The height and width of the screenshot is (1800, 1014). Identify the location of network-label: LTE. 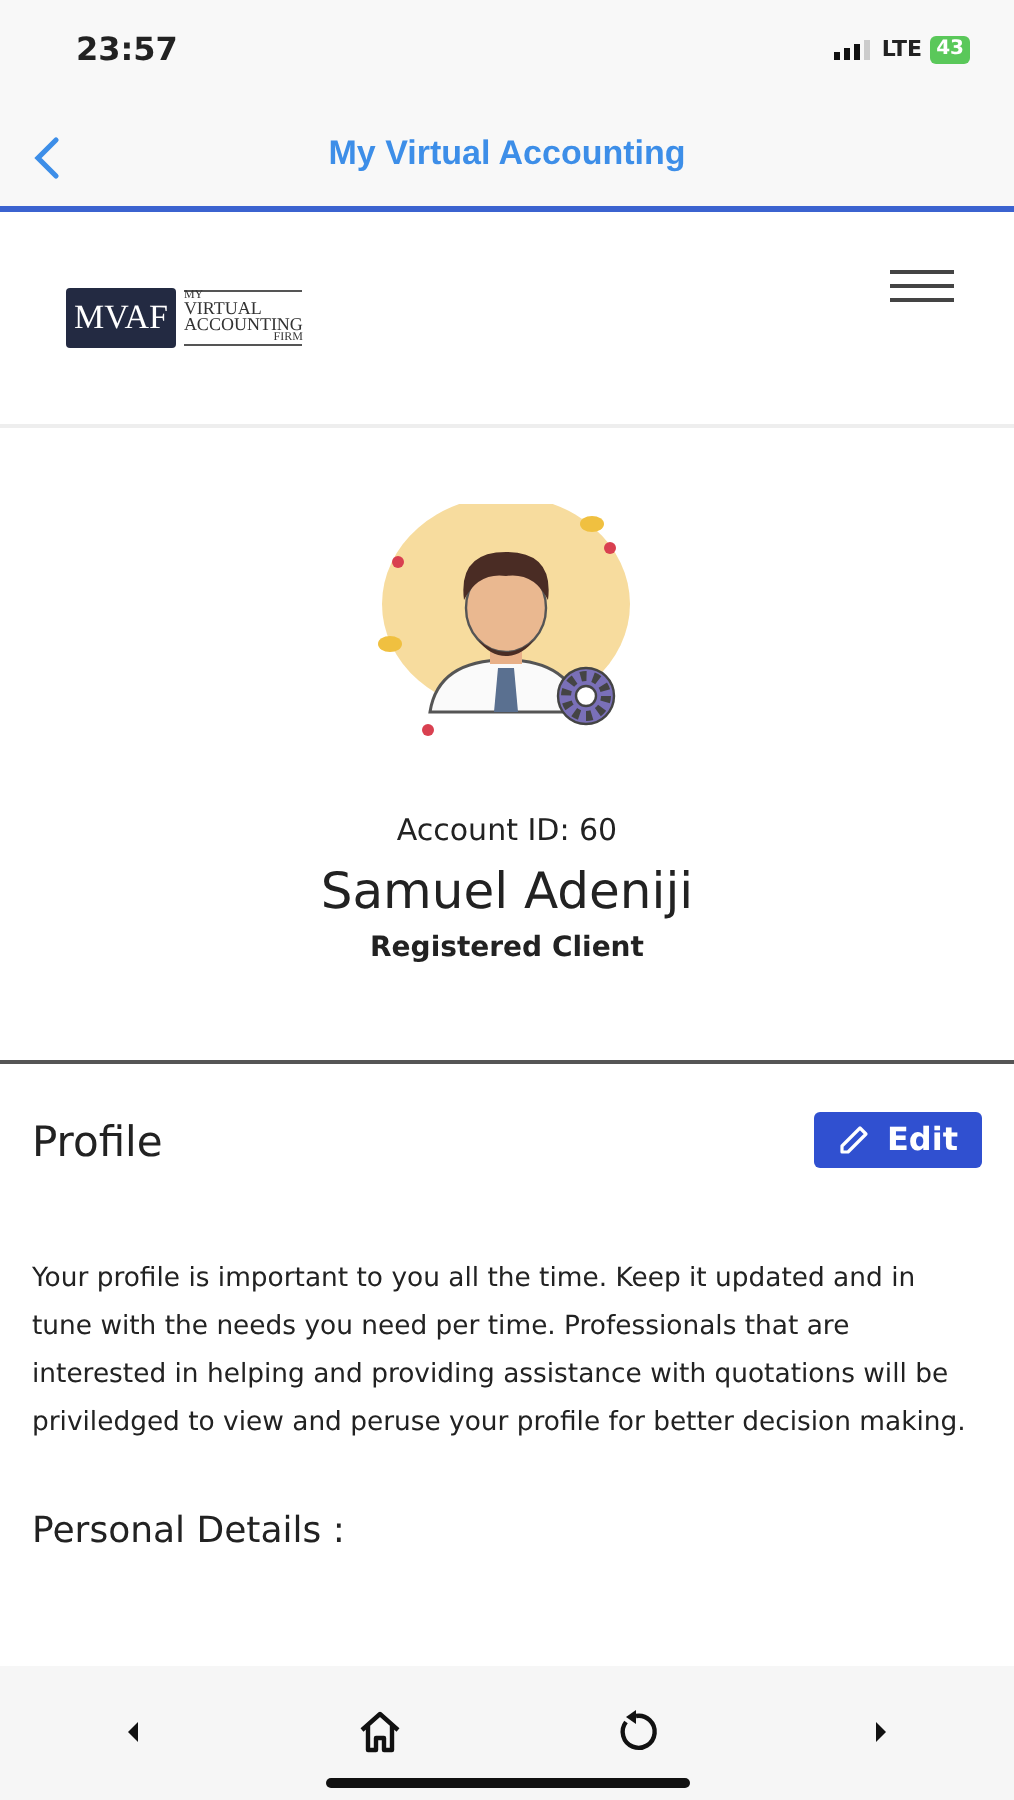
(902, 49).